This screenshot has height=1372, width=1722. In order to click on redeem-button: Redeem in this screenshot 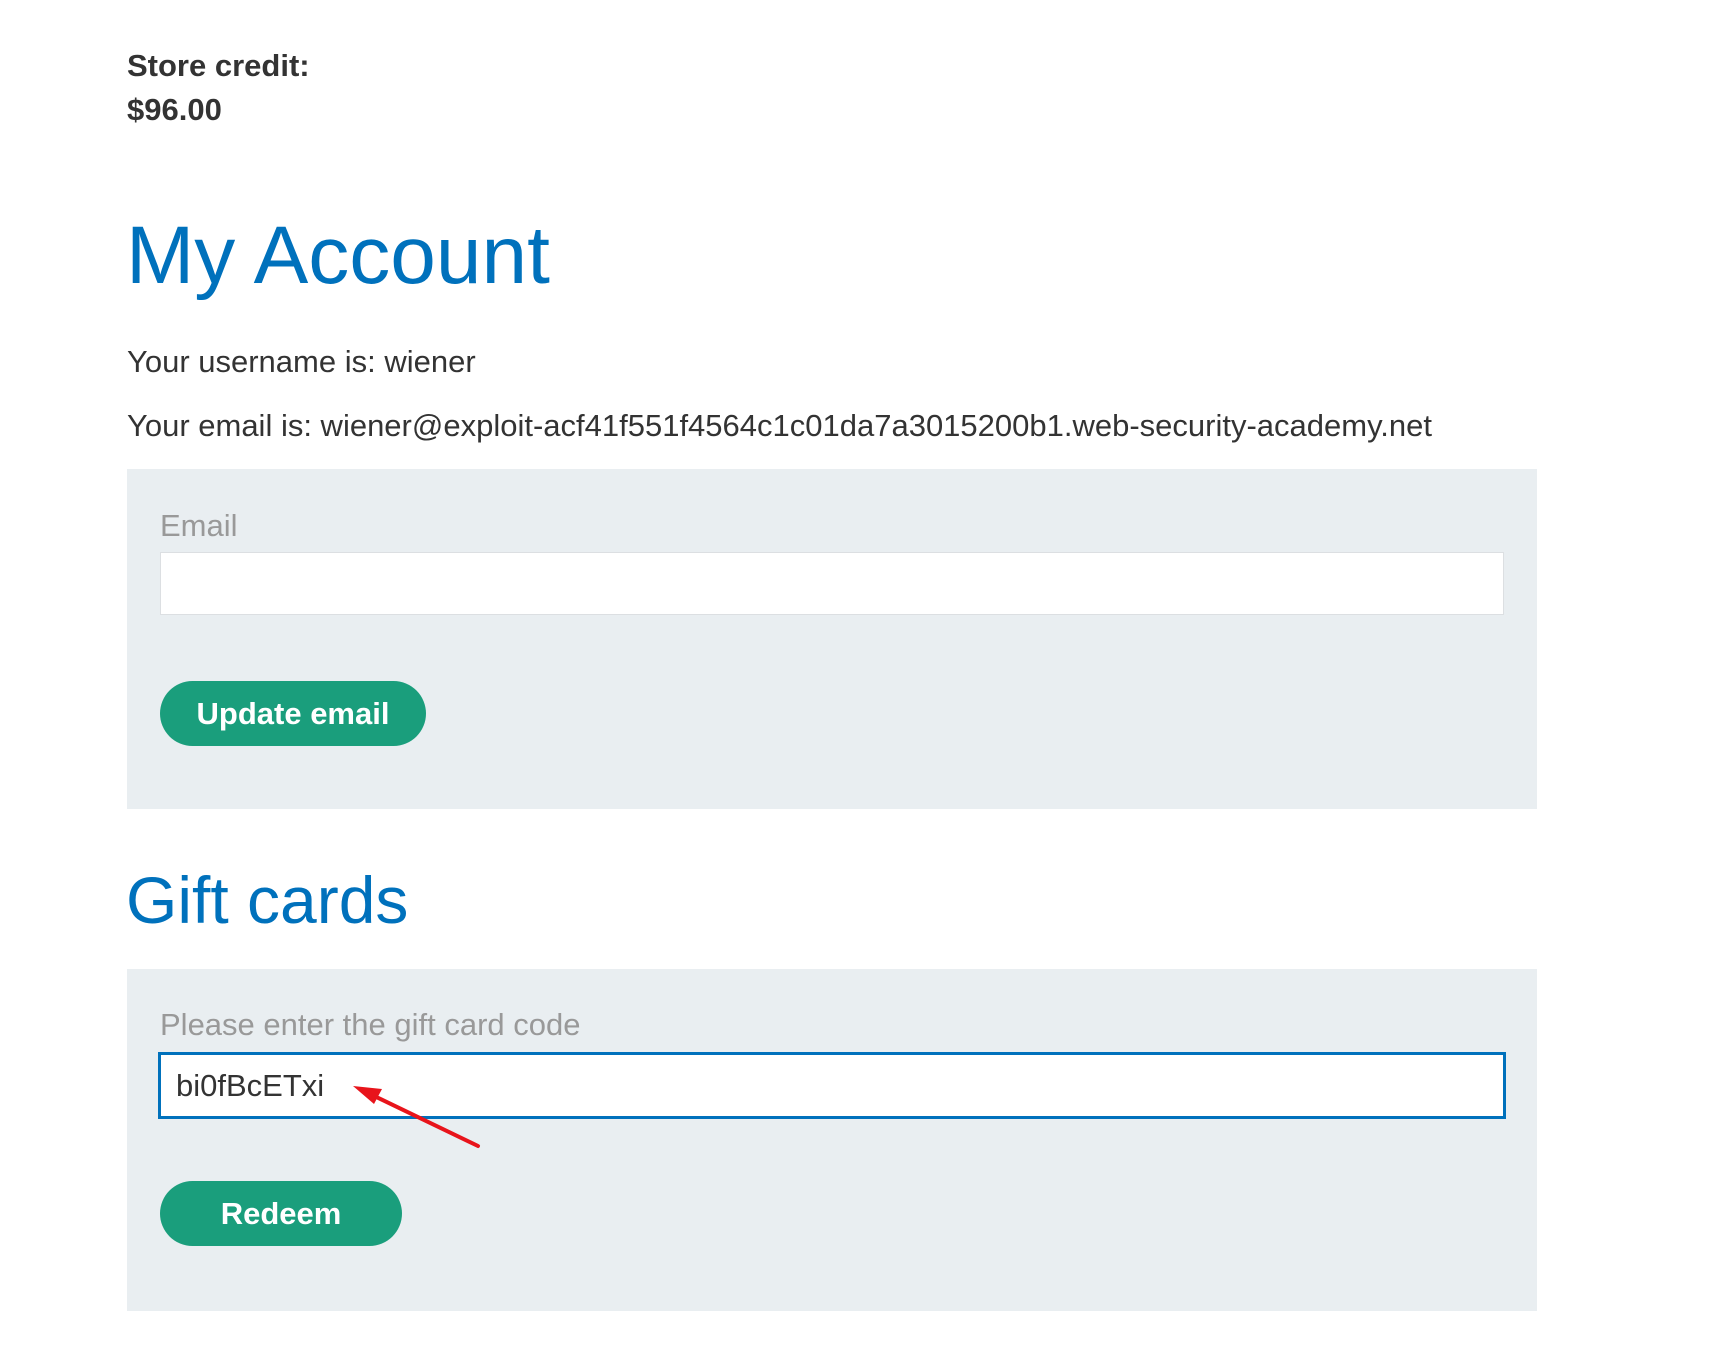, I will do `click(281, 1213)`.